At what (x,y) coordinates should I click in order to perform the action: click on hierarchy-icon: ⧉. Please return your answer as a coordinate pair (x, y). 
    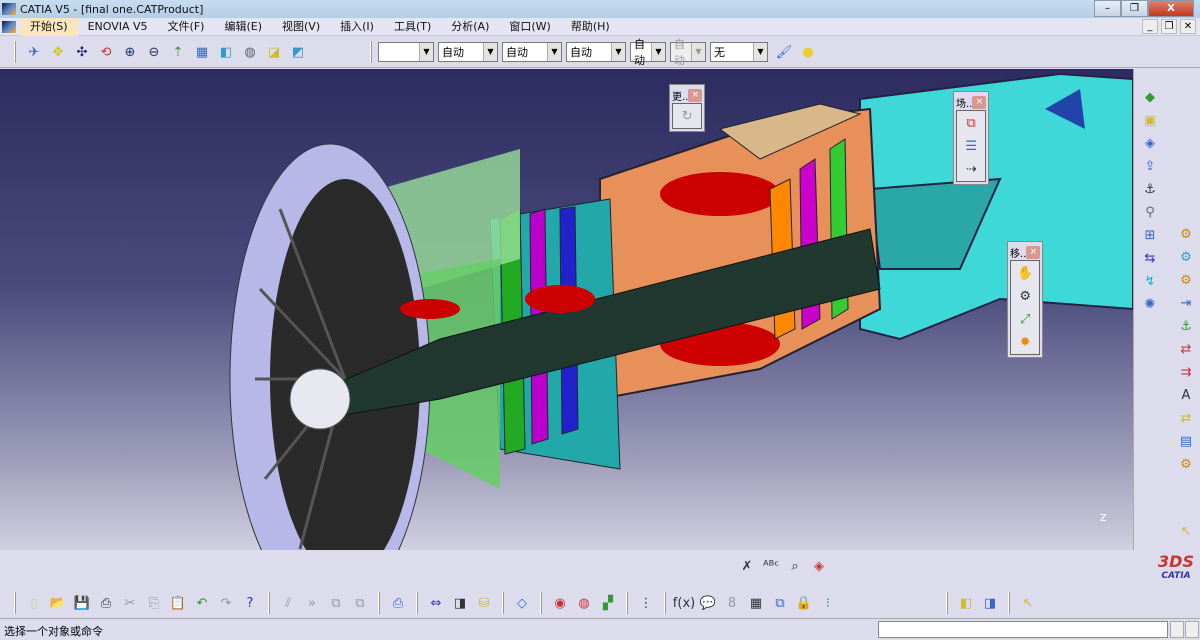
    Looking at the image, I should click on (780, 603).